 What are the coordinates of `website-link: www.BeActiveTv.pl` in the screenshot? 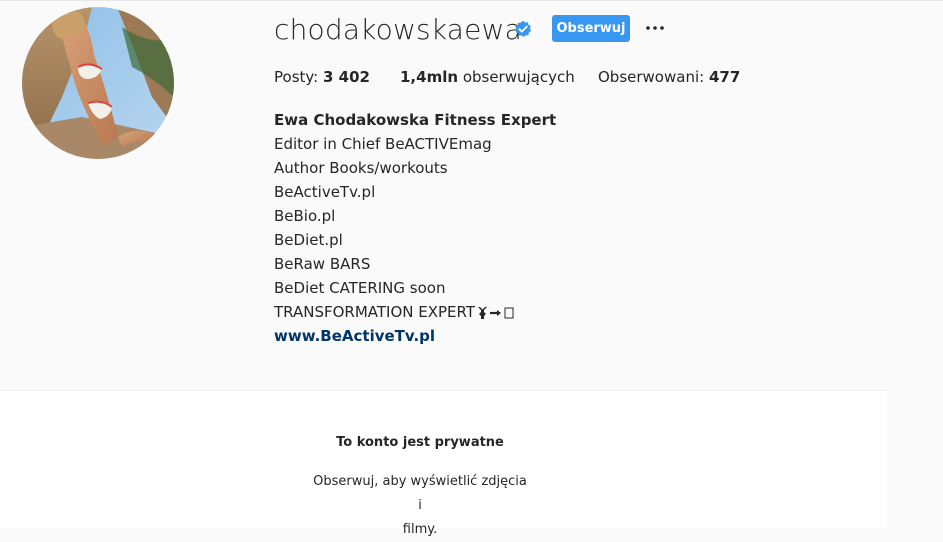 It's located at (354, 336).